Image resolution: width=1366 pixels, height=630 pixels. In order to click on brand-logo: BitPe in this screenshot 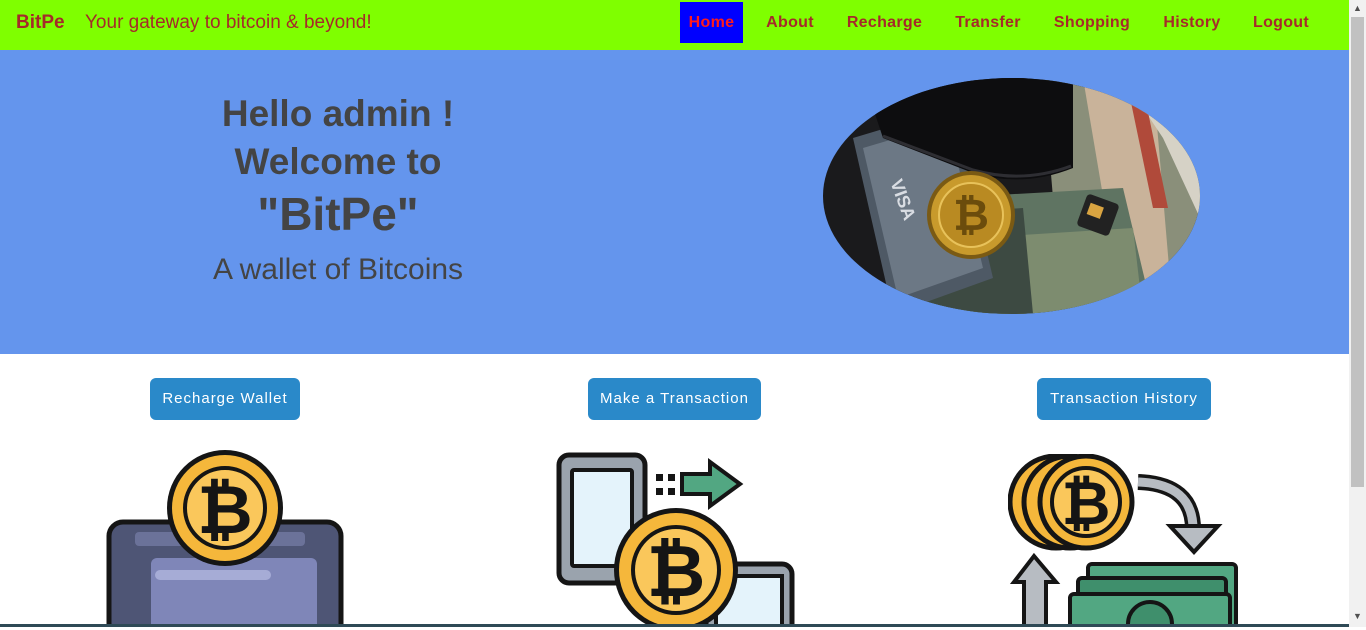, I will do `click(40, 23)`.